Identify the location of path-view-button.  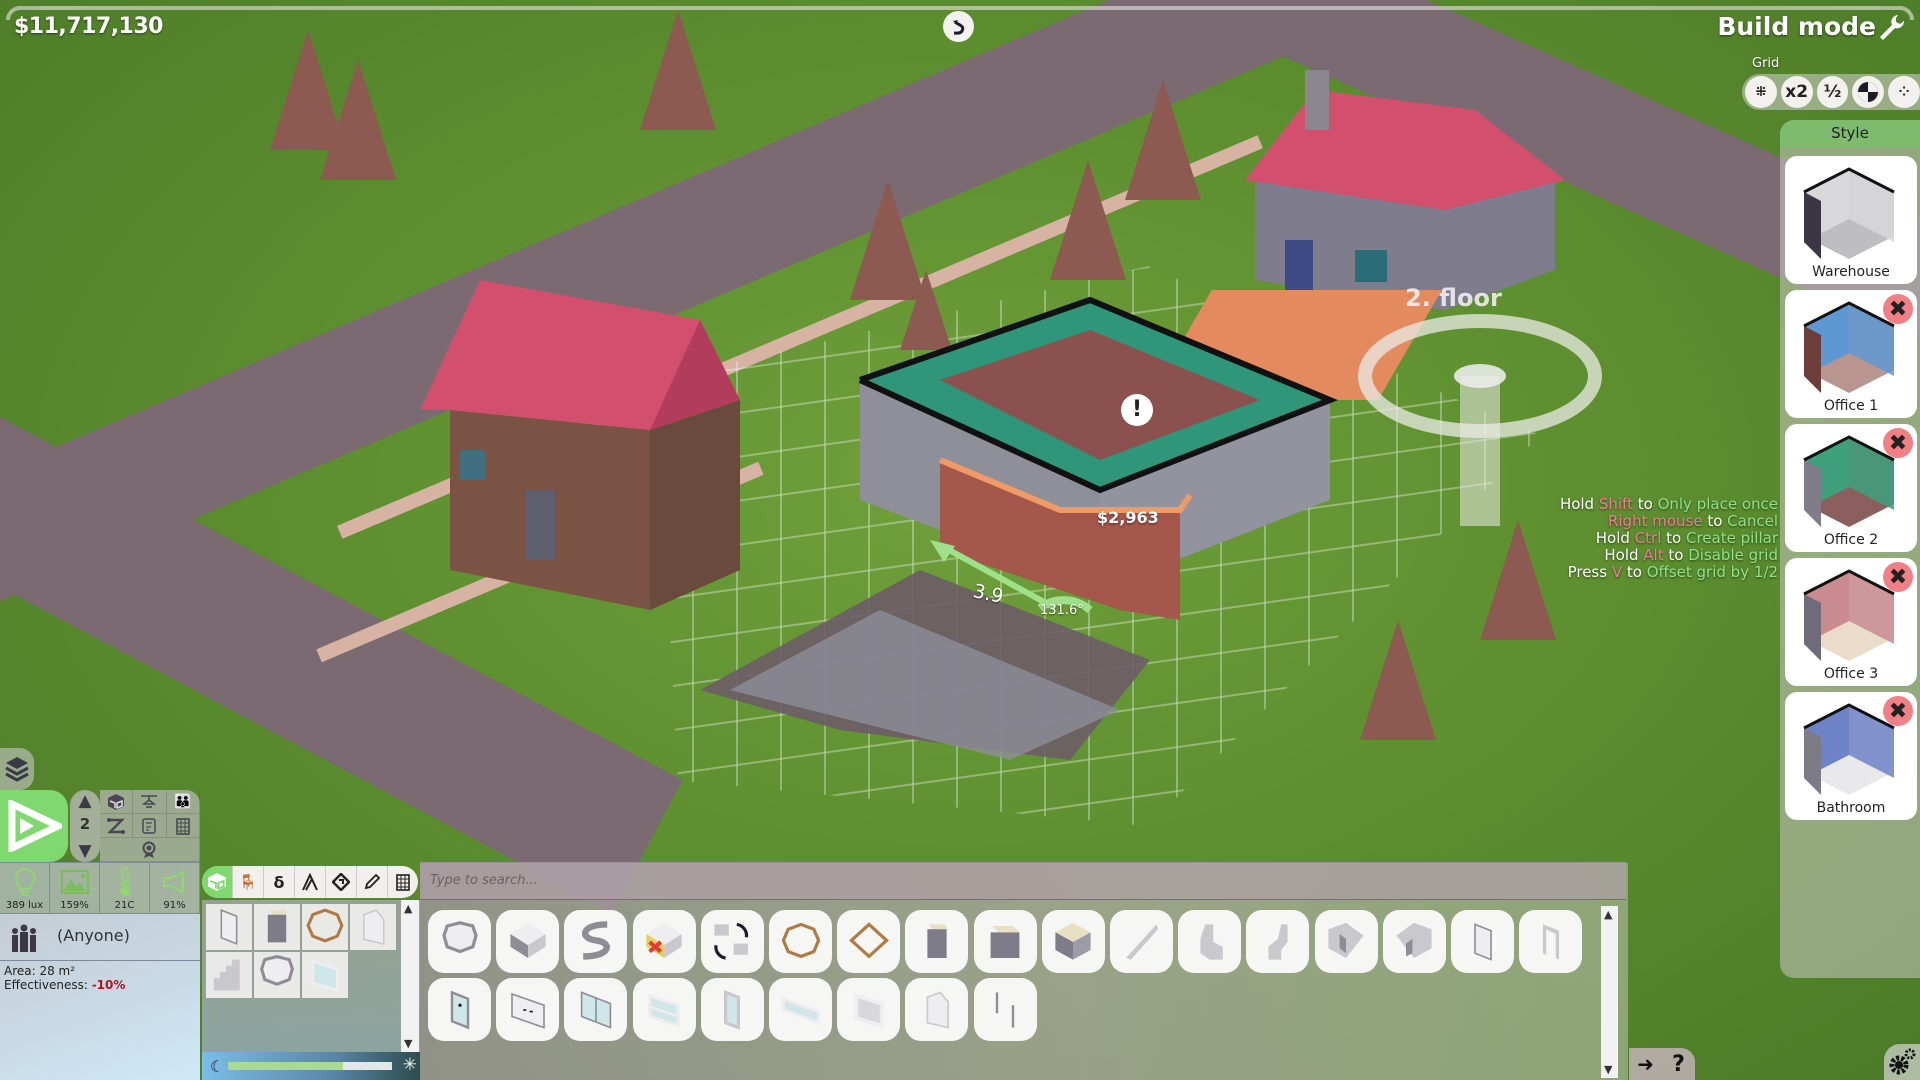
(117, 826).